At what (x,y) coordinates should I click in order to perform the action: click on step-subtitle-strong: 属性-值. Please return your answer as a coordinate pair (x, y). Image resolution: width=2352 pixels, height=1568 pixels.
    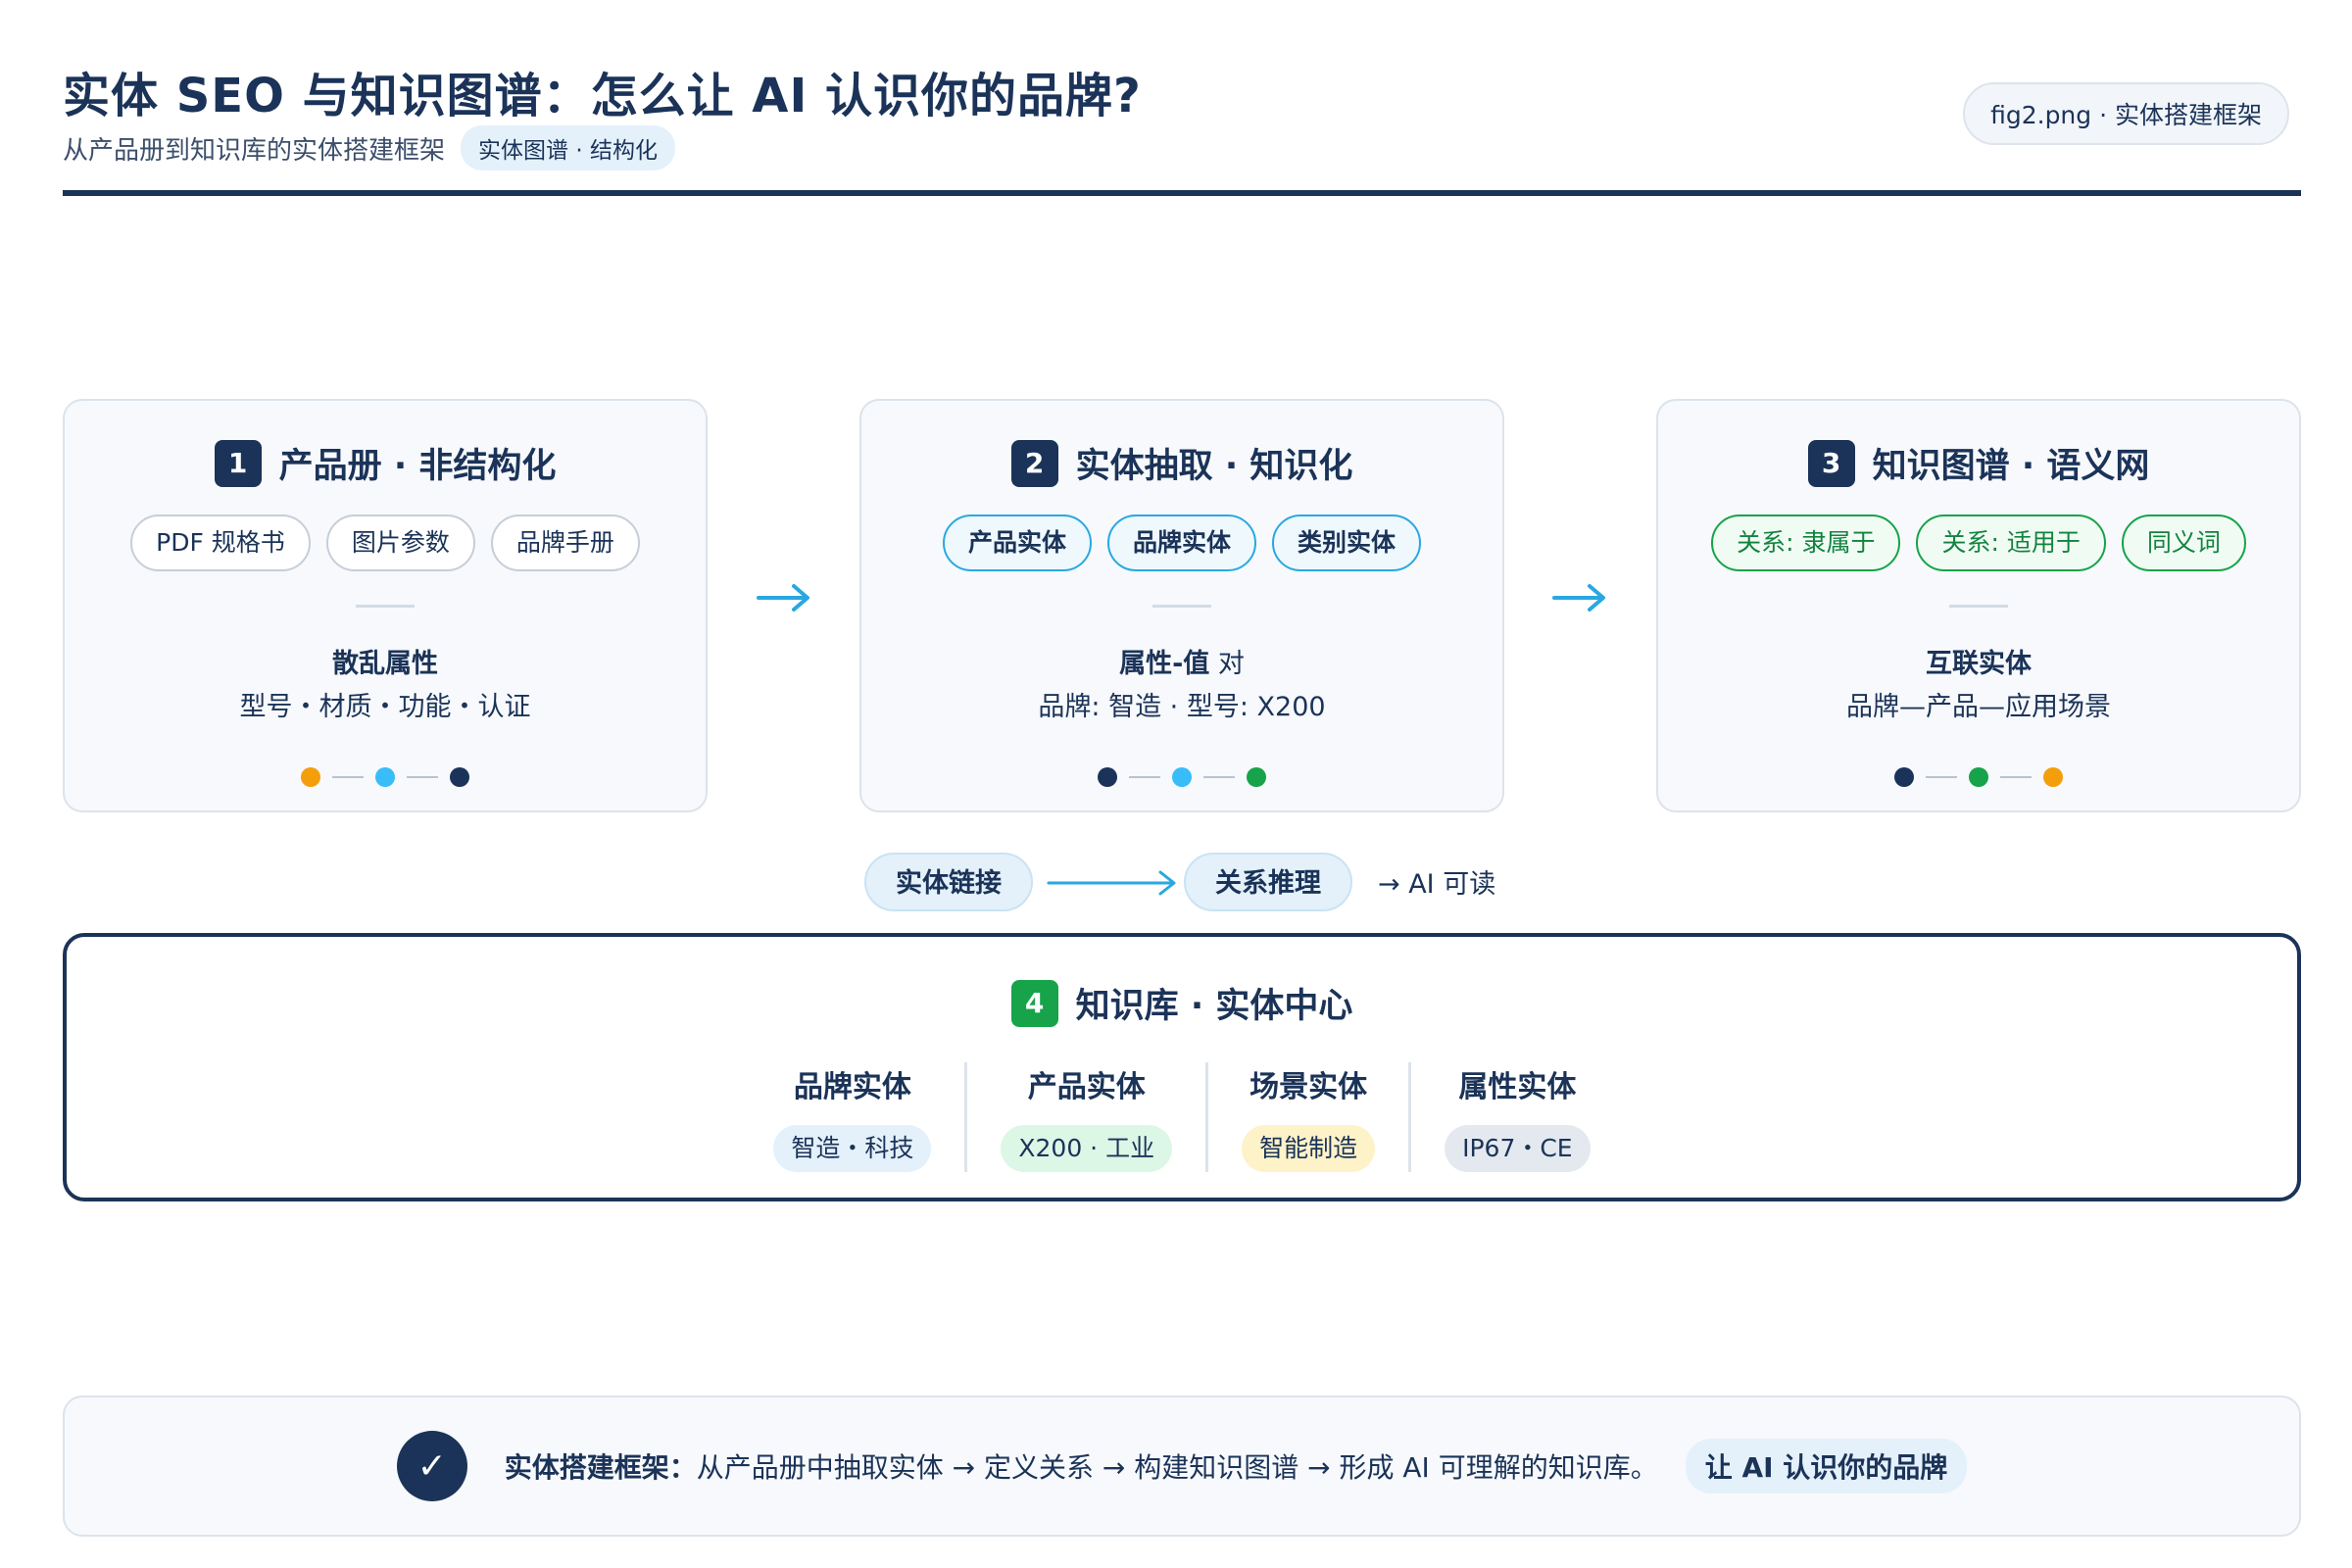
    Looking at the image, I should click on (1164, 664).